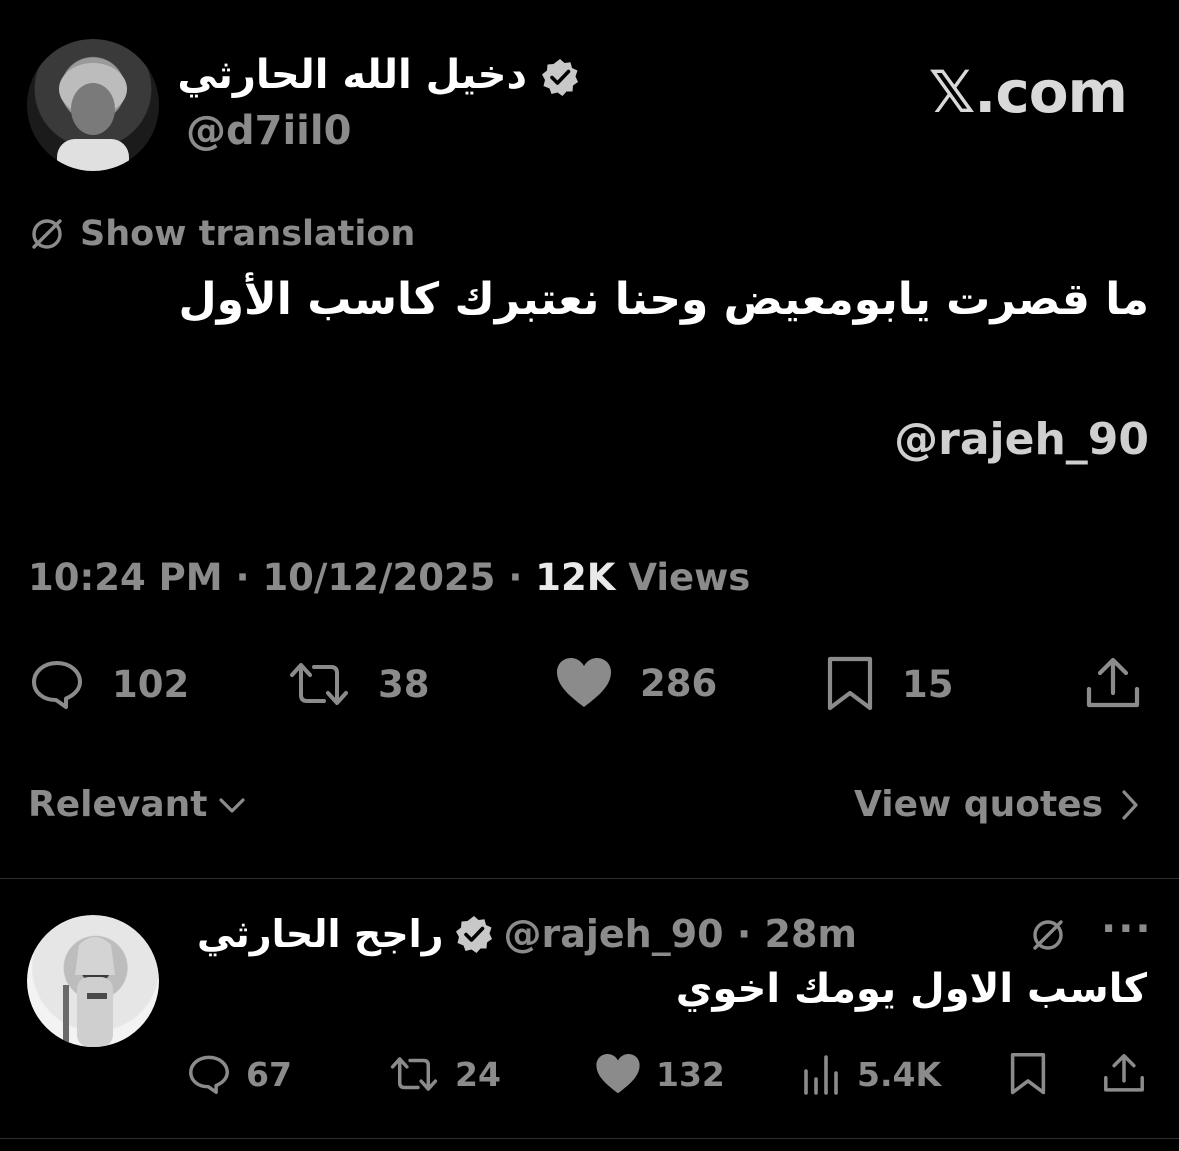 This screenshot has height=1151, width=1179. I want to click on bookmark-count: 15, so click(928, 684).